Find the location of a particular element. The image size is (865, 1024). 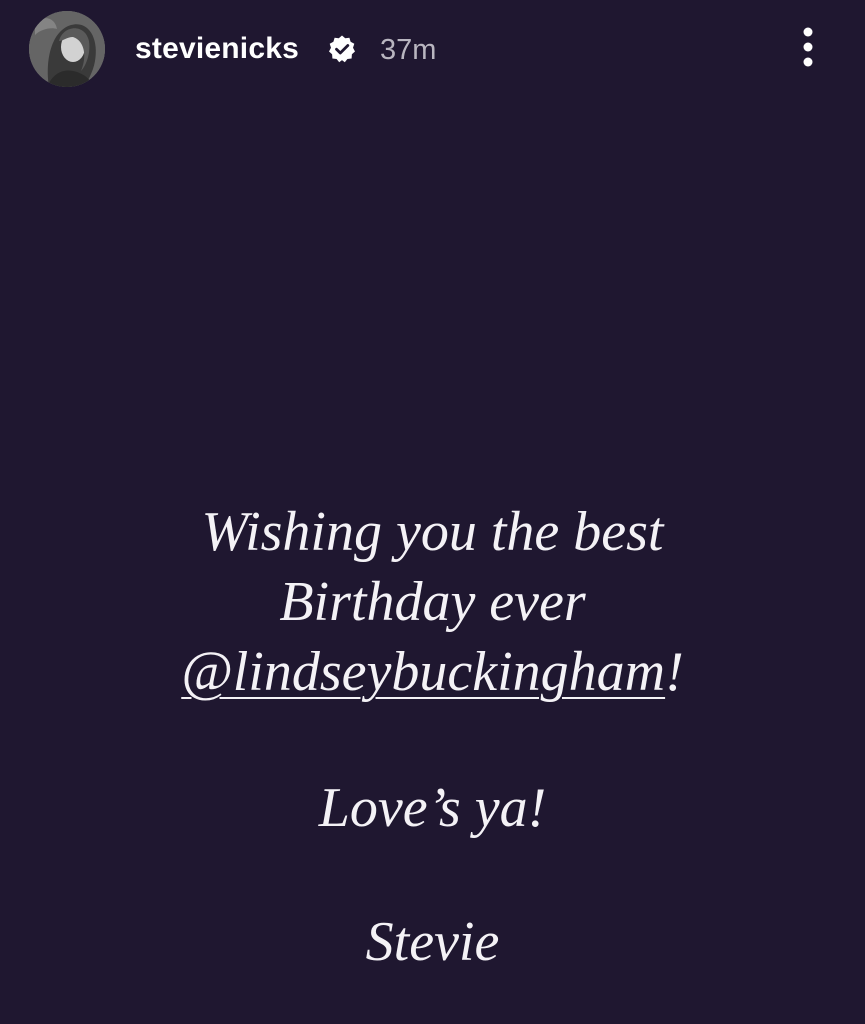

signature: Stevie is located at coordinates (432, 942).